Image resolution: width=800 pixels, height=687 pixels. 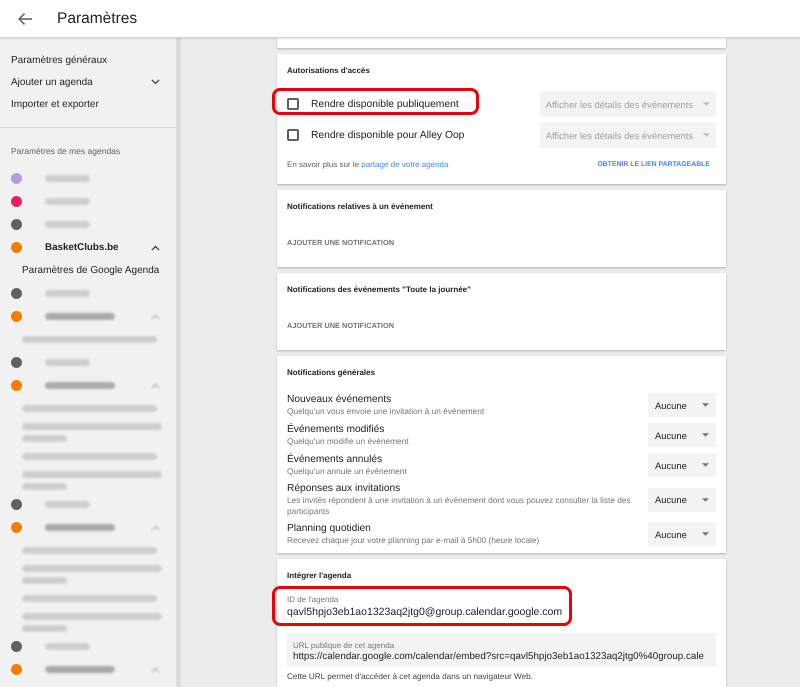 What do you see at coordinates (319, 576) in the screenshot?
I see `card-title: Intégrer l'agenda` at bounding box center [319, 576].